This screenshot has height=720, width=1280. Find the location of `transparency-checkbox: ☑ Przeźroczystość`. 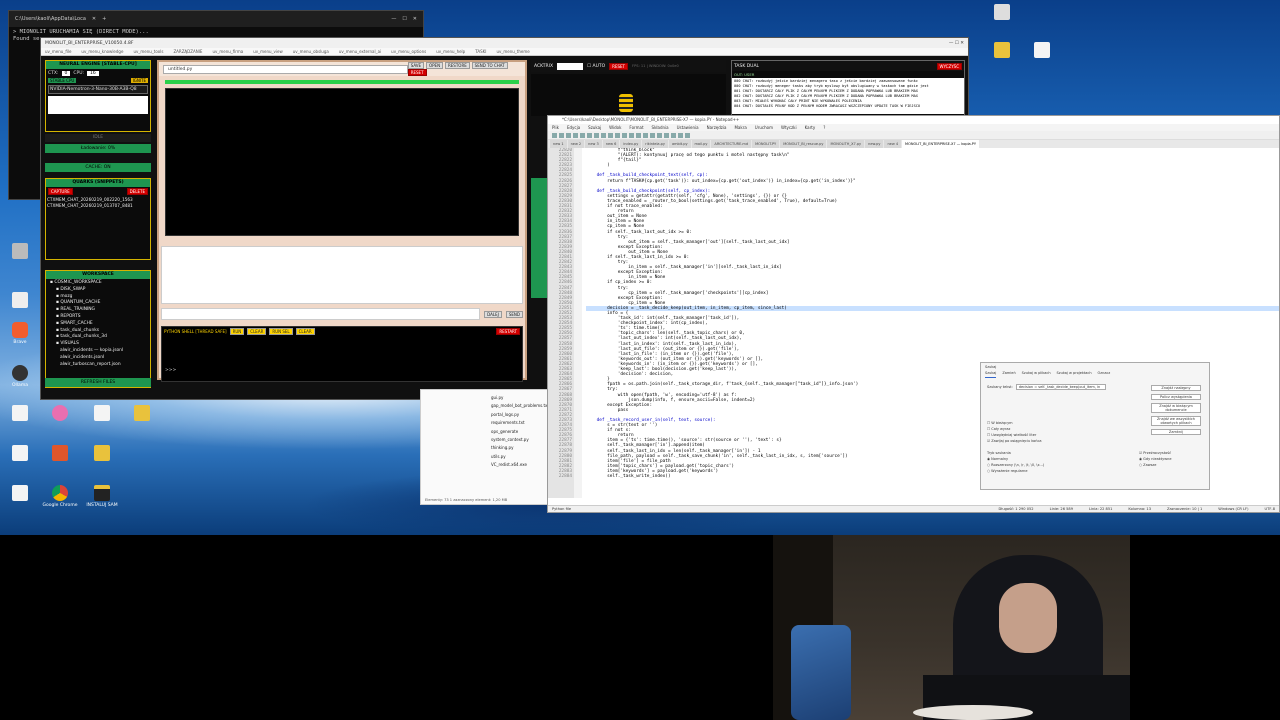

transparency-checkbox: ☑ Przeźroczystość is located at coordinates (1155, 453).